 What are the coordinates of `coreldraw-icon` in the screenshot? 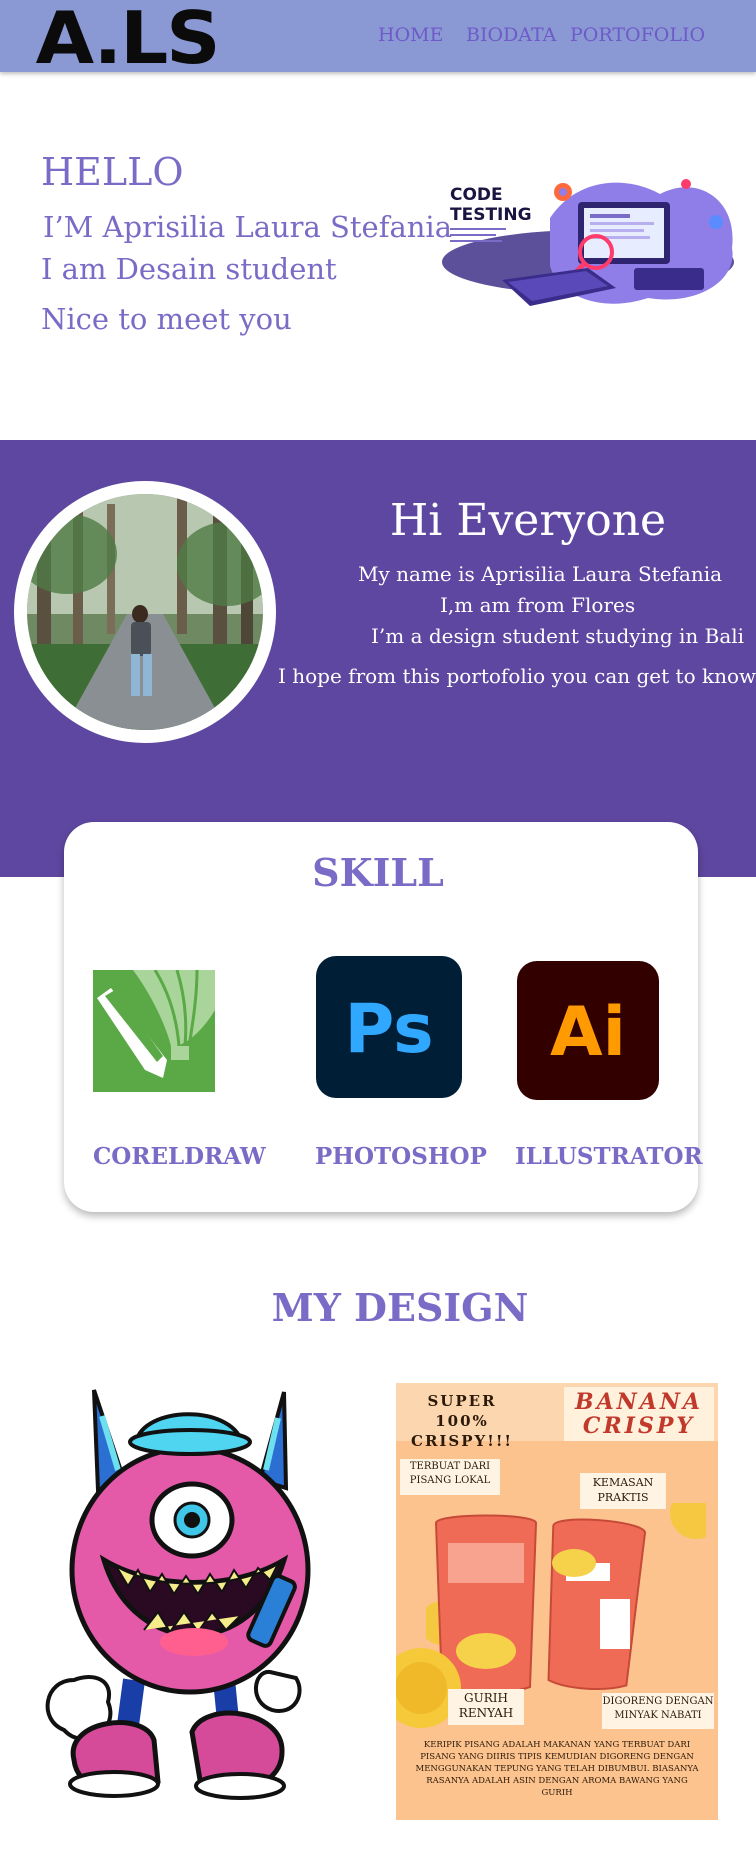 It's located at (154, 1031).